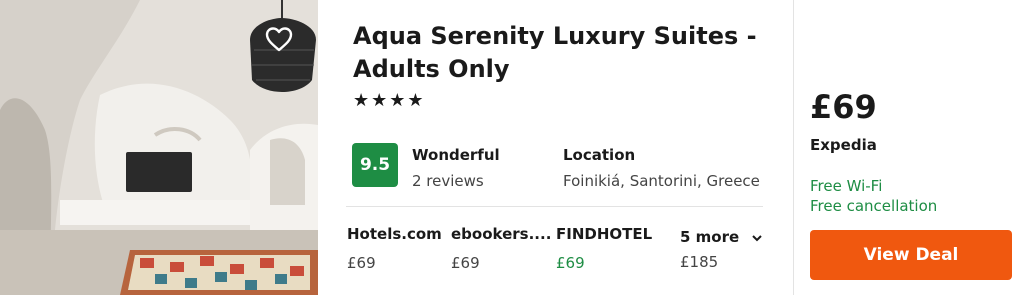  I want to click on provider-name: Hotels.com, so click(394, 234).